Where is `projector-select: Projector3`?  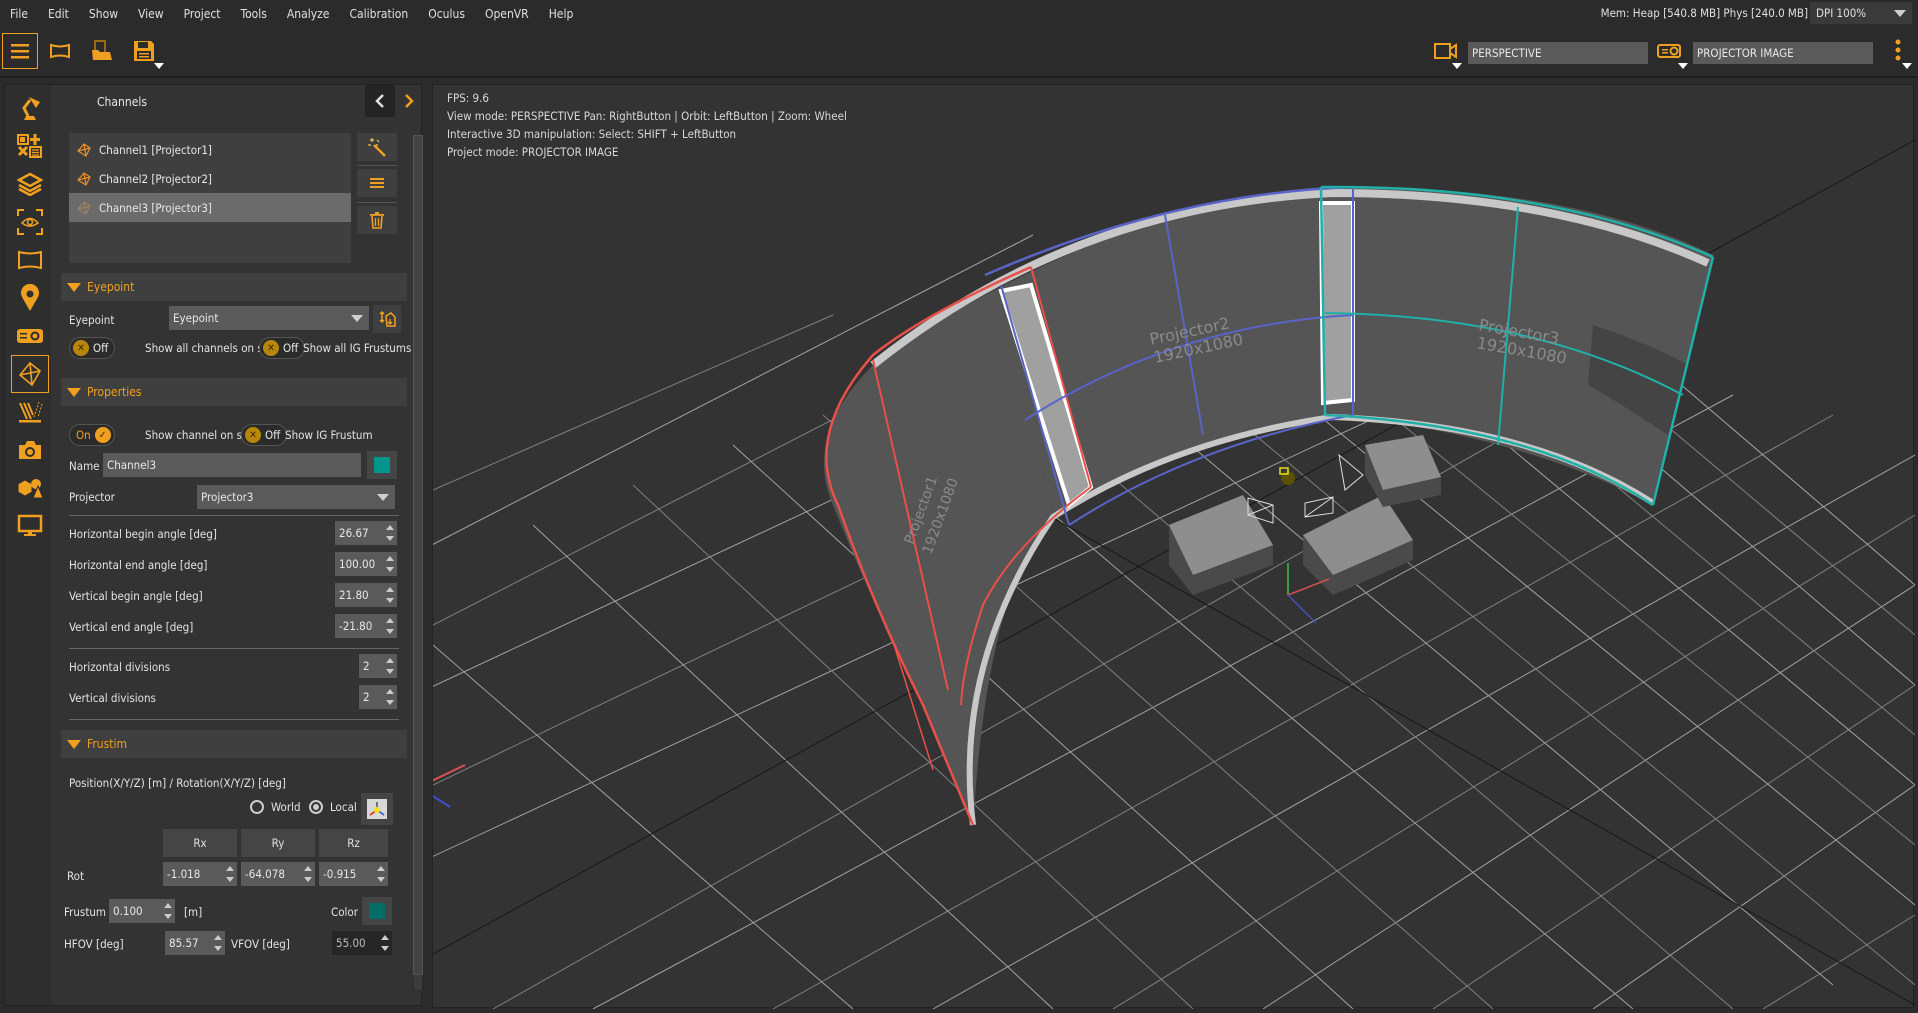
projector-select: Projector3 is located at coordinates (296, 497).